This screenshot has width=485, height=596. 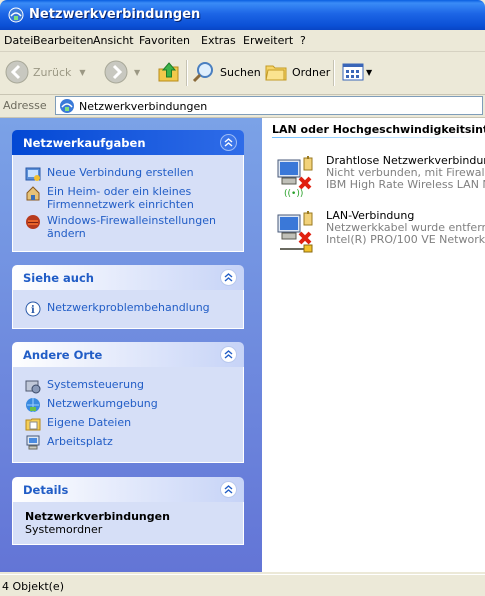 What do you see at coordinates (63, 355) in the screenshot?
I see `other-places-title: Andere Orte` at bounding box center [63, 355].